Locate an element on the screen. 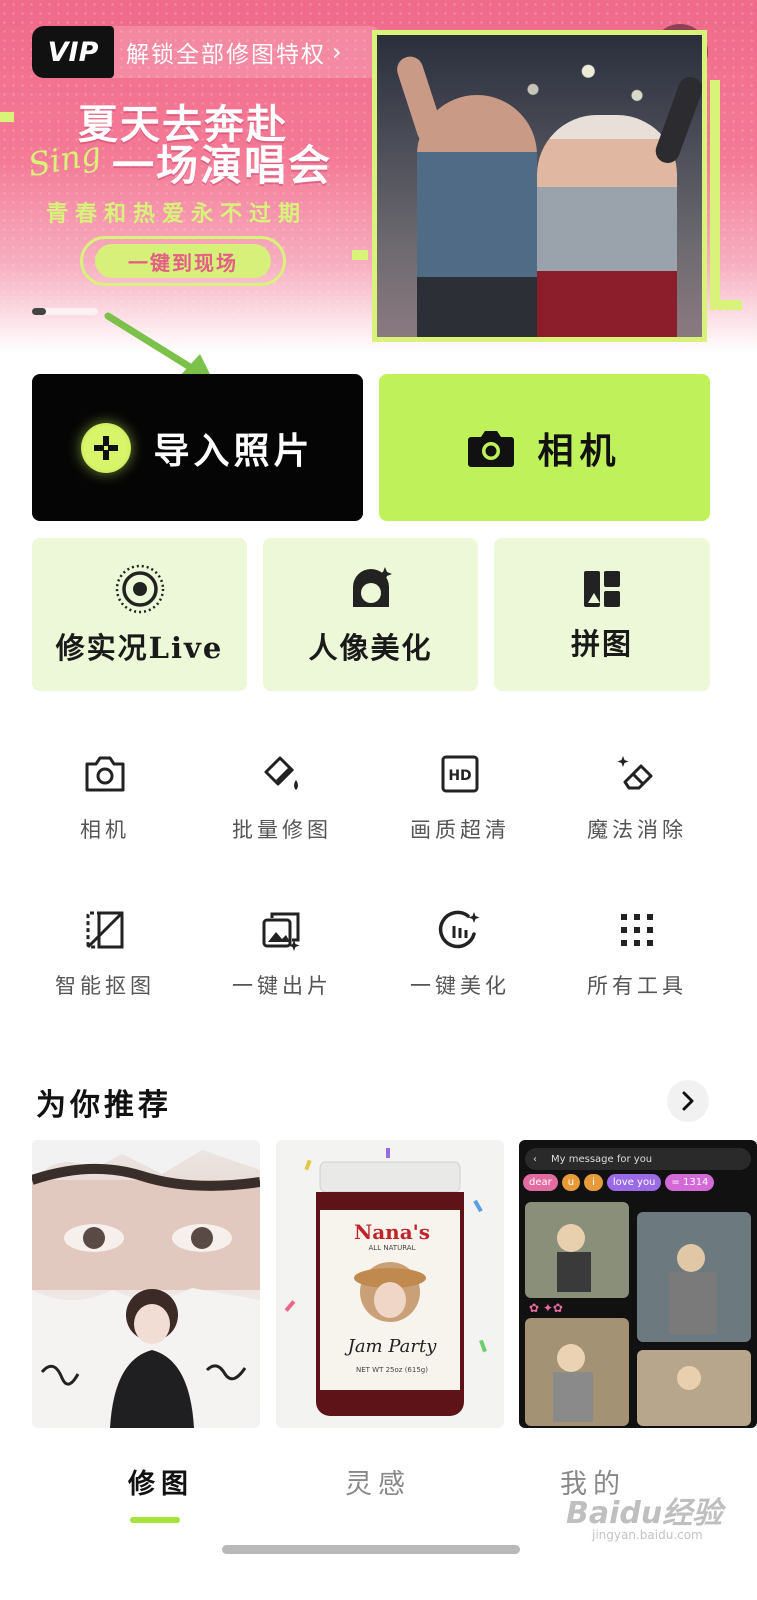 The width and height of the screenshot is (757, 1600). recommend-card is located at coordinates (146, 1284).